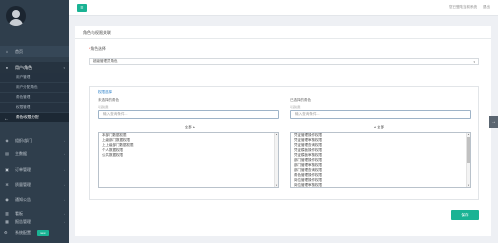 This screenshot has height=243, width=498. I want to click on sidebar-user-caption, so click(35, 34).